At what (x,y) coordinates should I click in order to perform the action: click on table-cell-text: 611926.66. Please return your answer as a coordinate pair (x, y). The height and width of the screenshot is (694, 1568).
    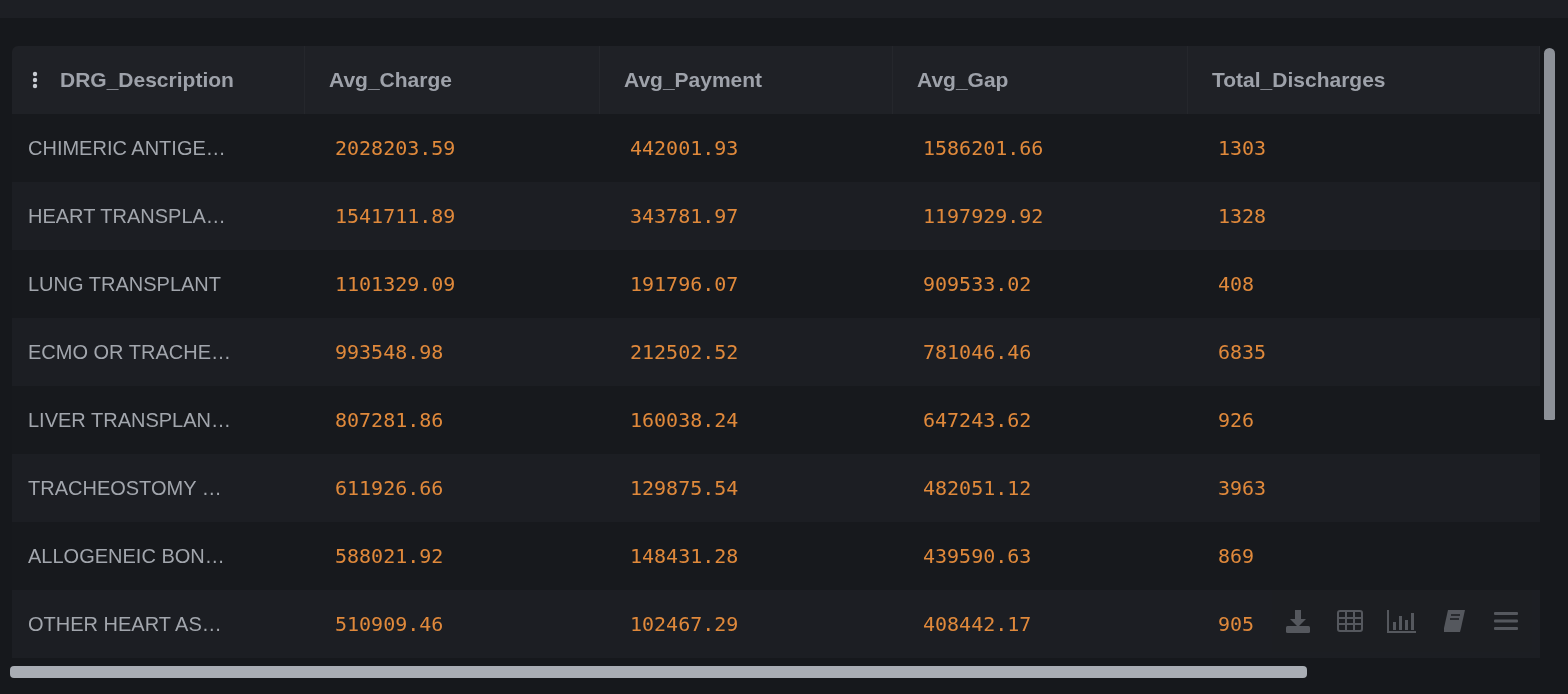
    Looking at the image, I should click on (389, 488).